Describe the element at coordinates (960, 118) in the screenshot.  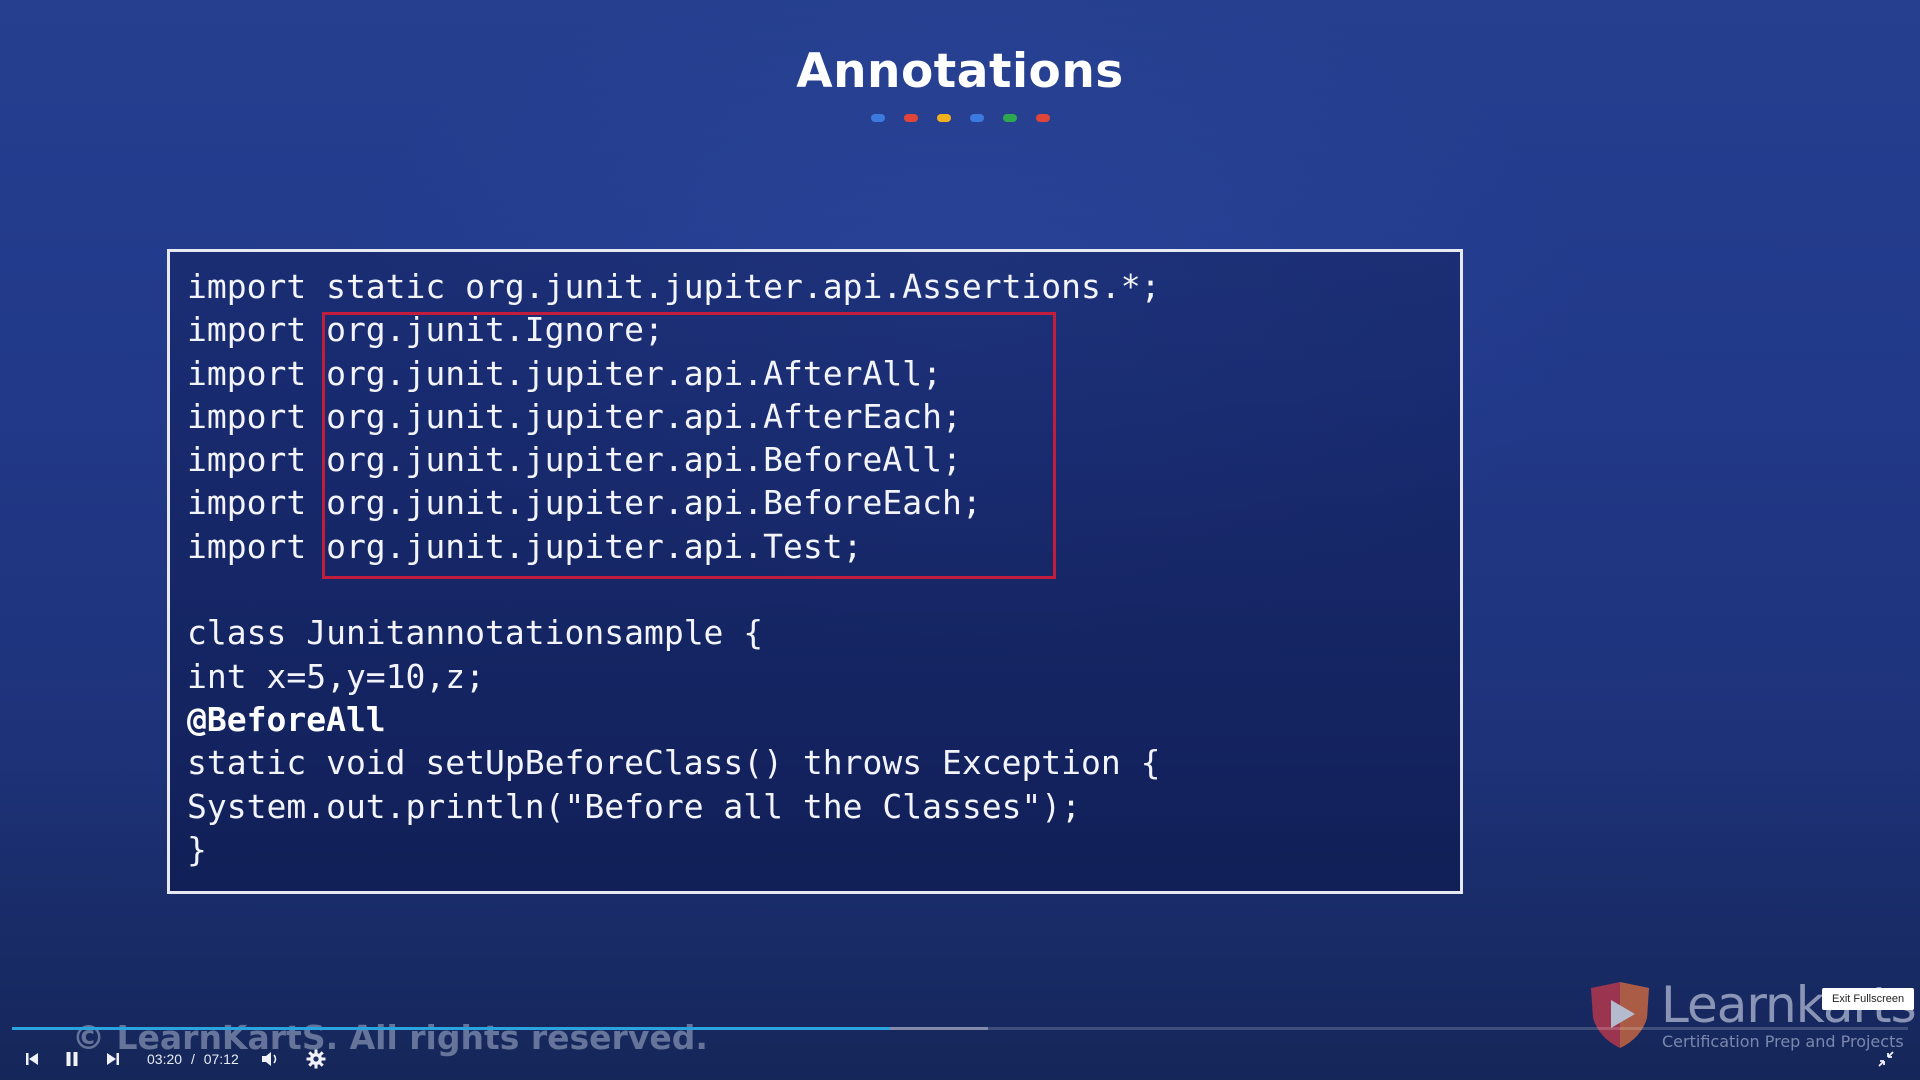
I see `title-dots` at that location.